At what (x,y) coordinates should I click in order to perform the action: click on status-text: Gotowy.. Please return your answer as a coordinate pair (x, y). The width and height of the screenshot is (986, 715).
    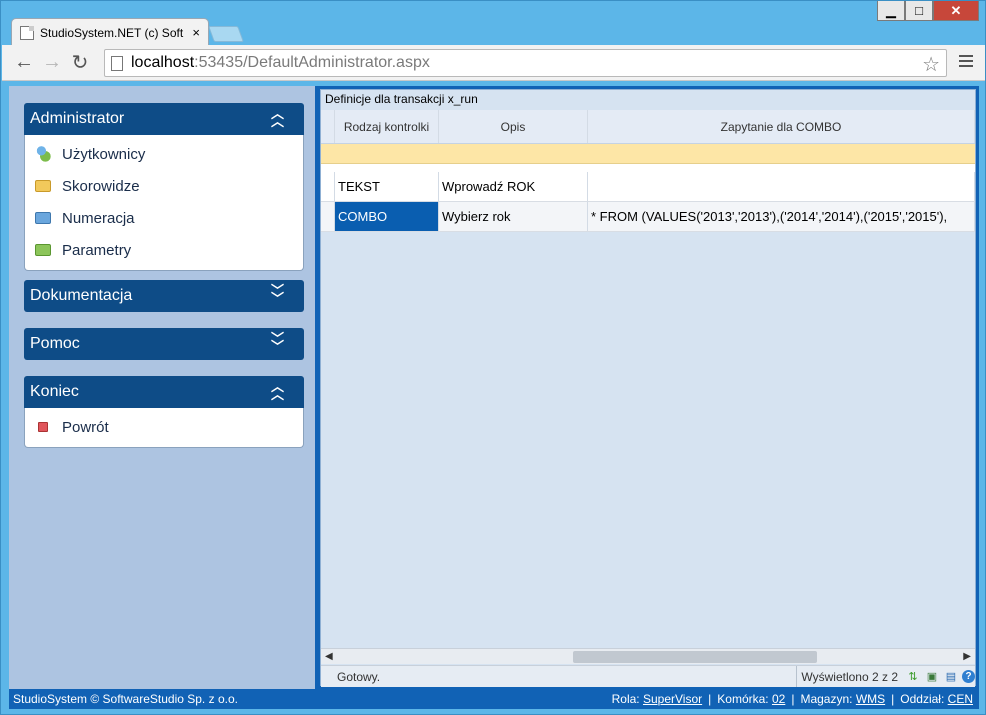
    Looking at the image, I should click on (359, 676).